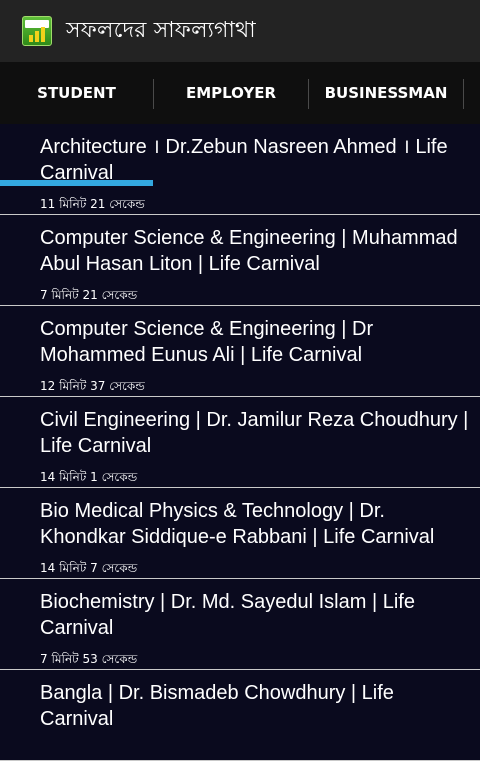  Describe the element at coordinates (386, 93) in the screenshot. I see `tab-businessman: BUSINESSMAN` at that location.